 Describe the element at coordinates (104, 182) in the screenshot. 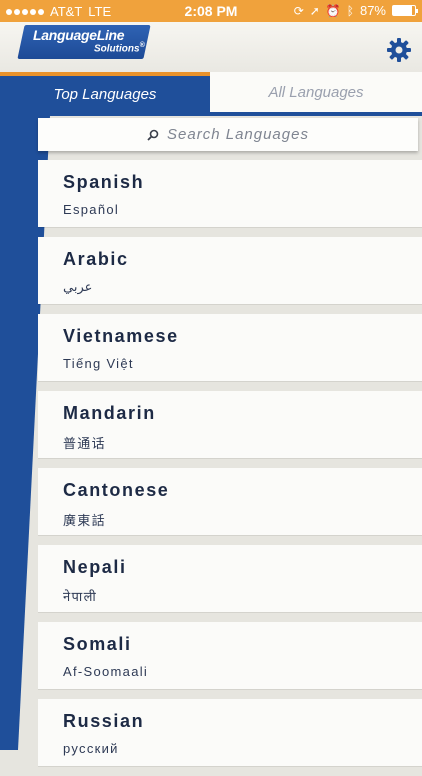

I see `language-name: Spanish` at that location.